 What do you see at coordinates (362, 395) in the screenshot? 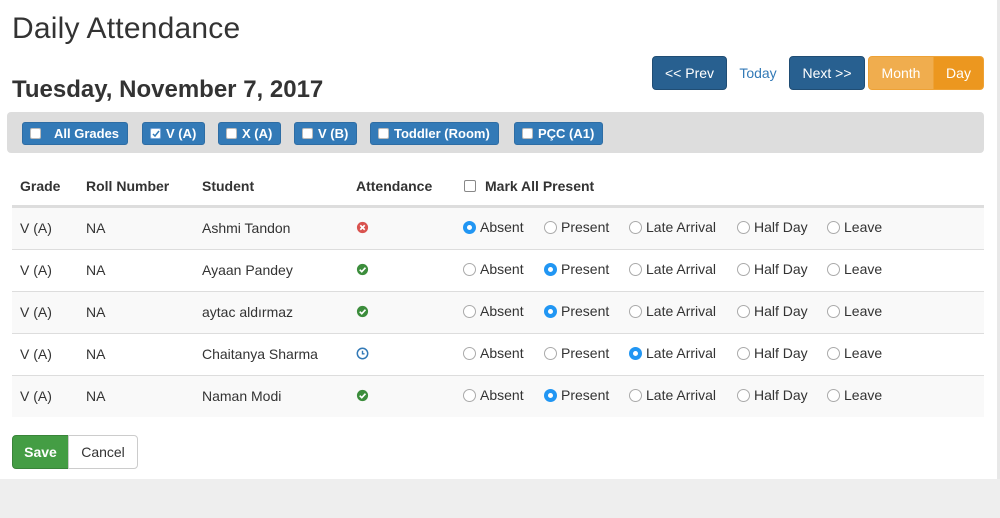
I see `check-circle-icon` at bounding box center [362, 395].